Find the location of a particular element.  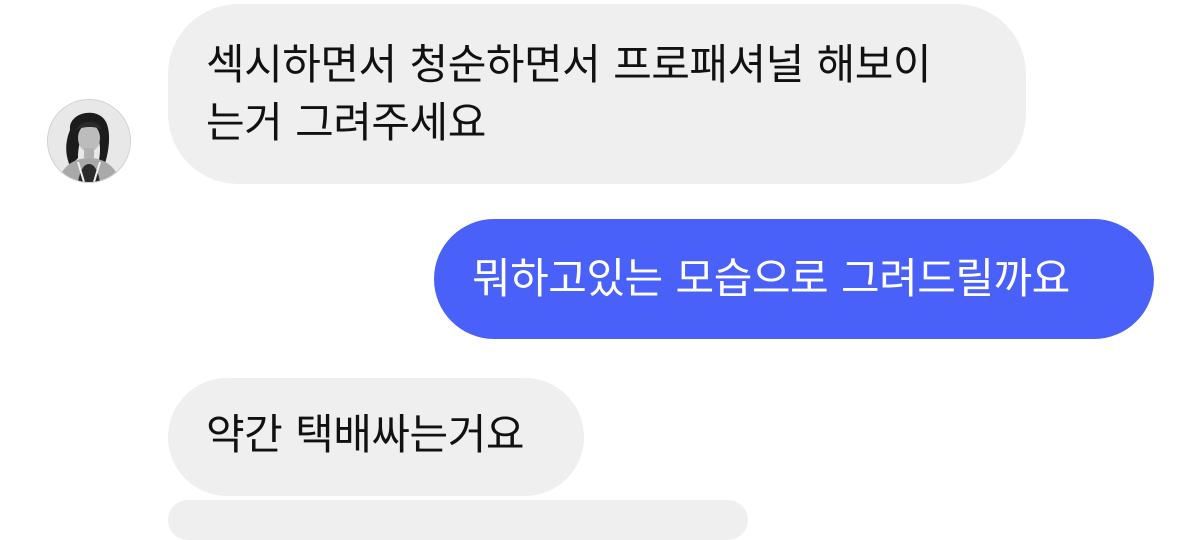

message-text-line: 는거 그려주세요 is located at coordinates (346, 122).